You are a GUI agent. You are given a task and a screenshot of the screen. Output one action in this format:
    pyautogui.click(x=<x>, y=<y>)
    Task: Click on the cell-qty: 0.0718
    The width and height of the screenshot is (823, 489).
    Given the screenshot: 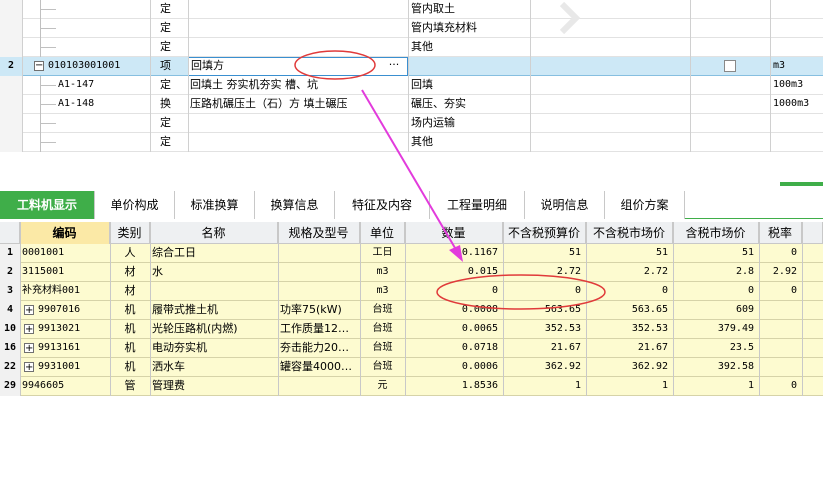 What is the action you would take?
    pyautogui.click(x=454, y=348)
    